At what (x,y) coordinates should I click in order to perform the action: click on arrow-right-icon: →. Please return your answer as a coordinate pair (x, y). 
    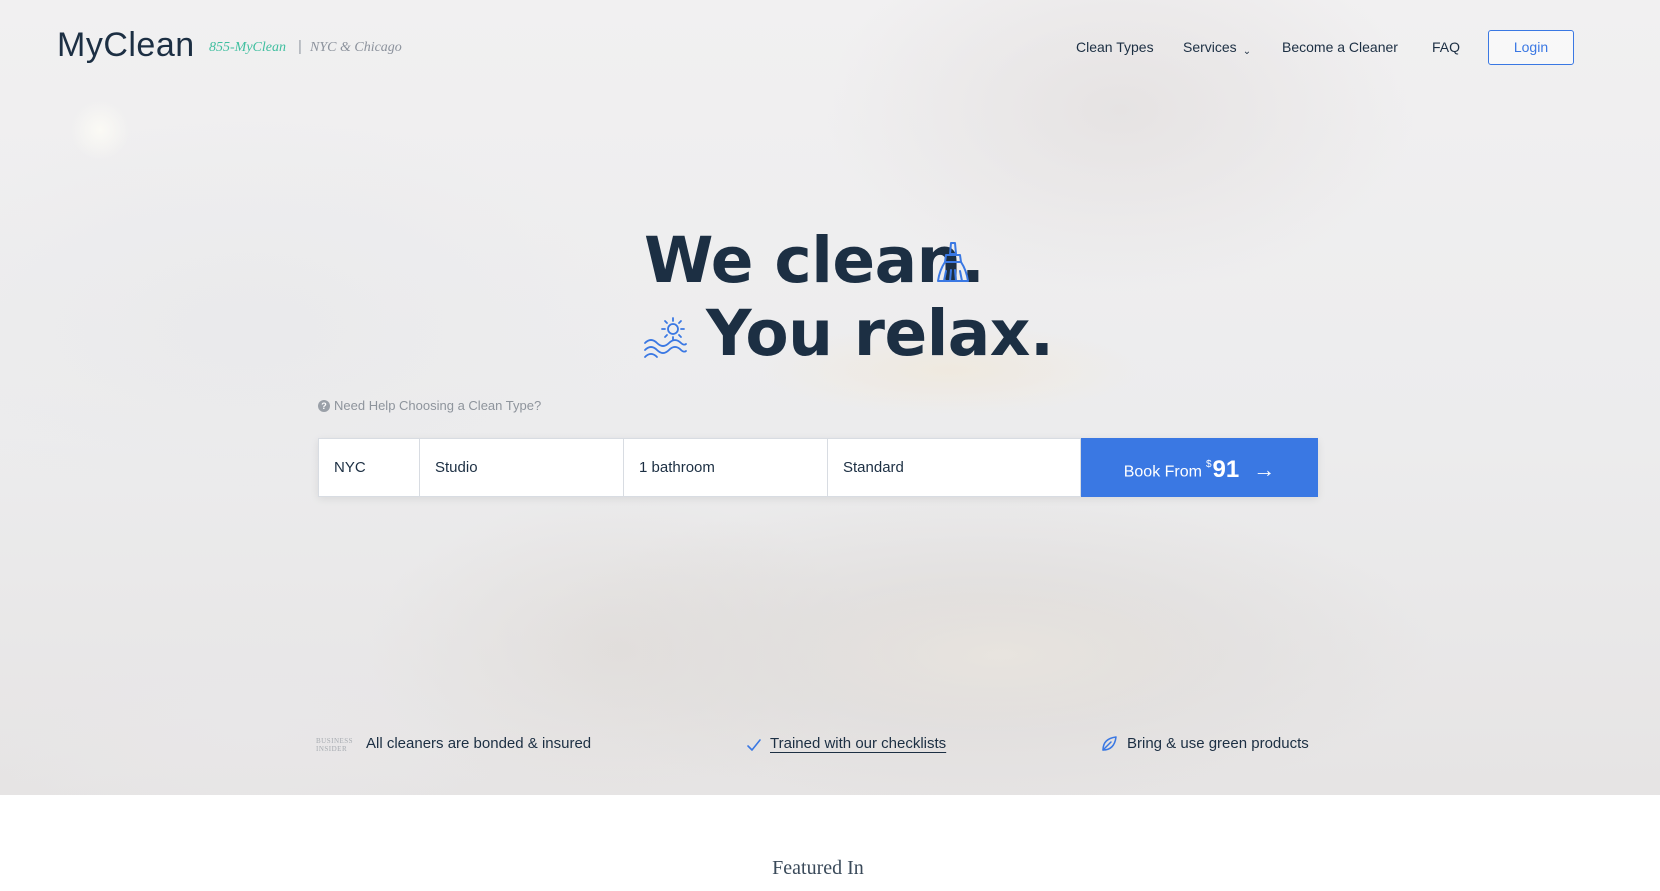
    Looking at the image, I should click on (1264, 470).